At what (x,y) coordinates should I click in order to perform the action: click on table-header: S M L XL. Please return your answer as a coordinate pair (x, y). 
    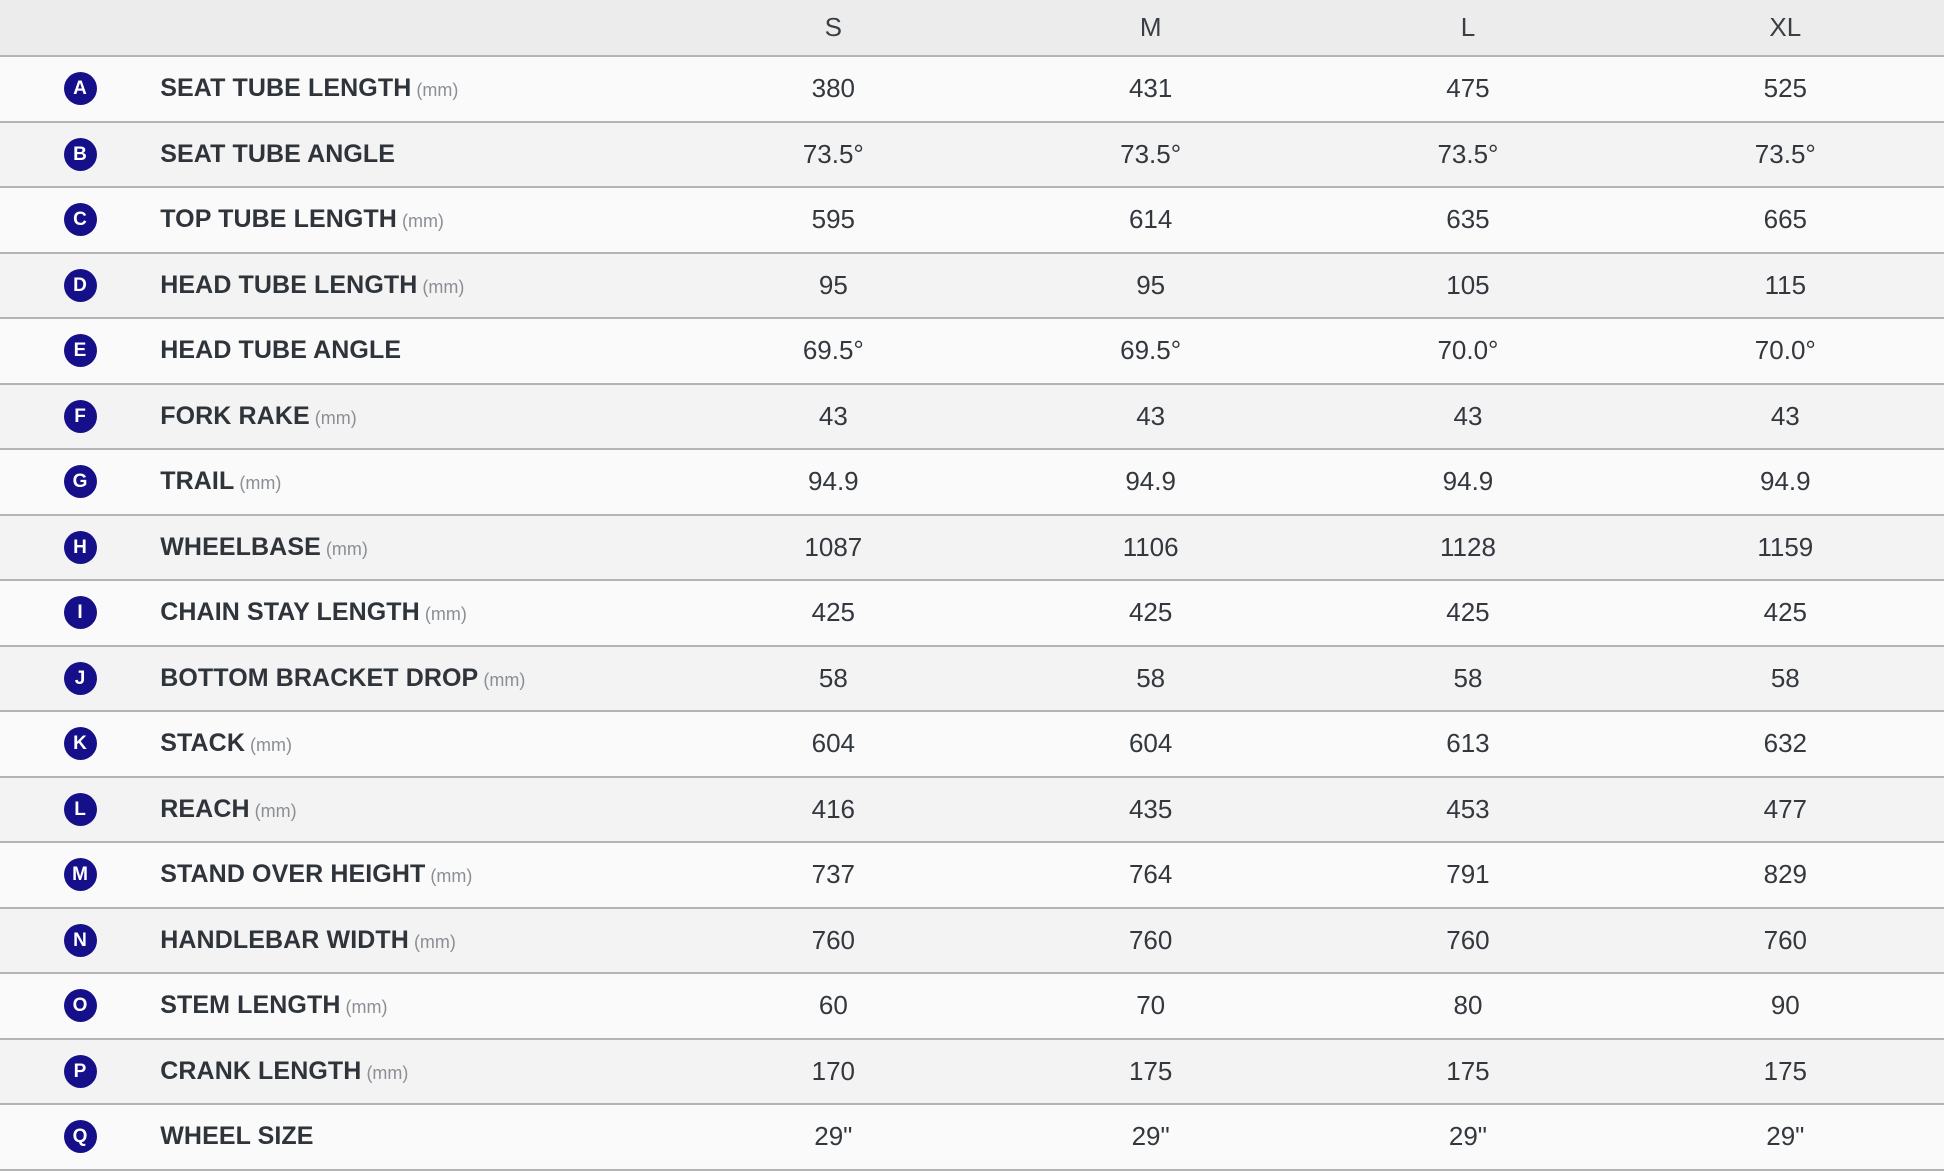
    Looking at the image, I should click on (972, 28).